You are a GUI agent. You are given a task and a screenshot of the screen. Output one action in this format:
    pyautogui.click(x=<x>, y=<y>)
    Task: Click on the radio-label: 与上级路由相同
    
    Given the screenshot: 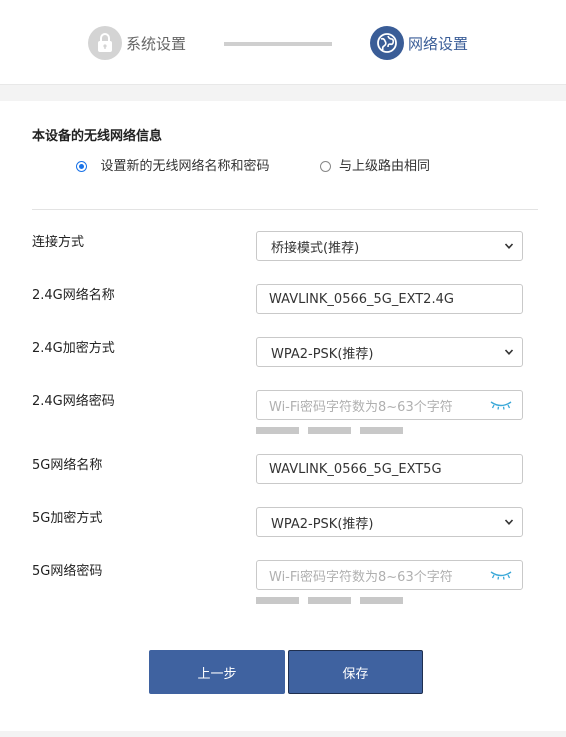 What is the action you would take?
    pyautogui.click(x=385, y=166)
    